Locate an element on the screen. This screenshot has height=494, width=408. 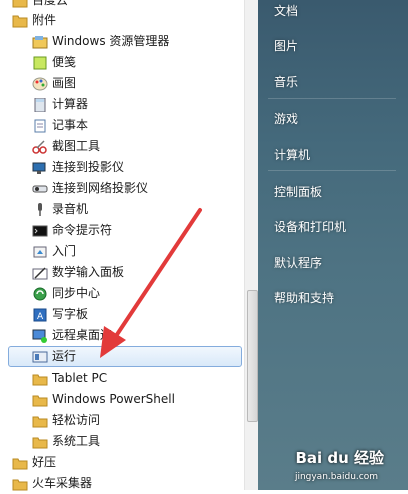
folder-label: 火车采集器 is located at coordinates (62, 483).